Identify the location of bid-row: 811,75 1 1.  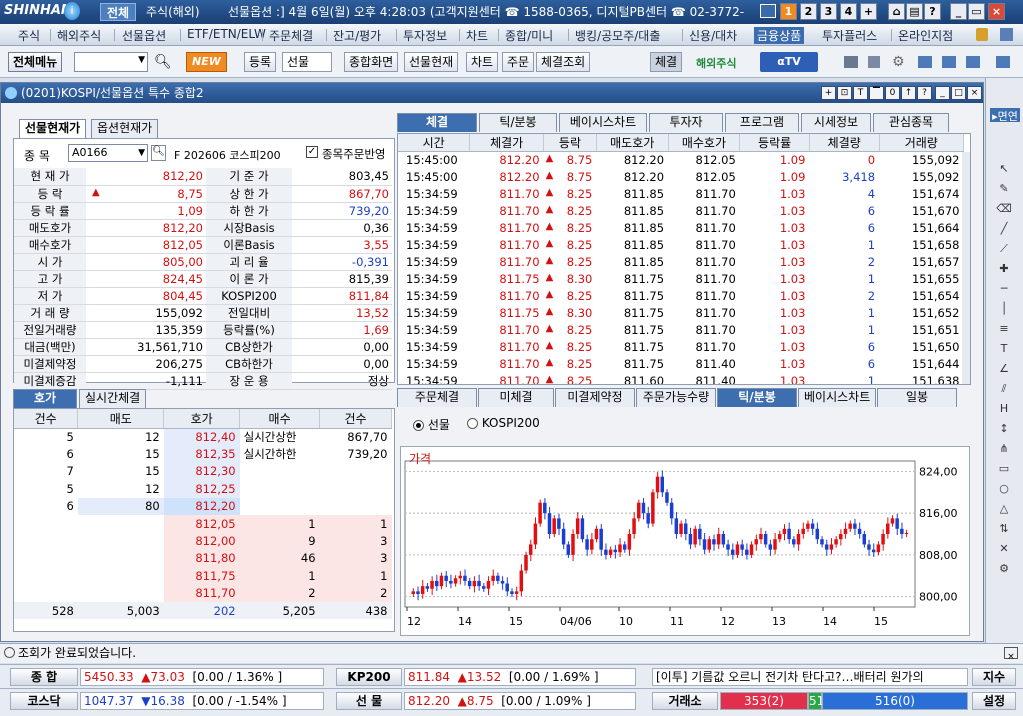
(203, 576).